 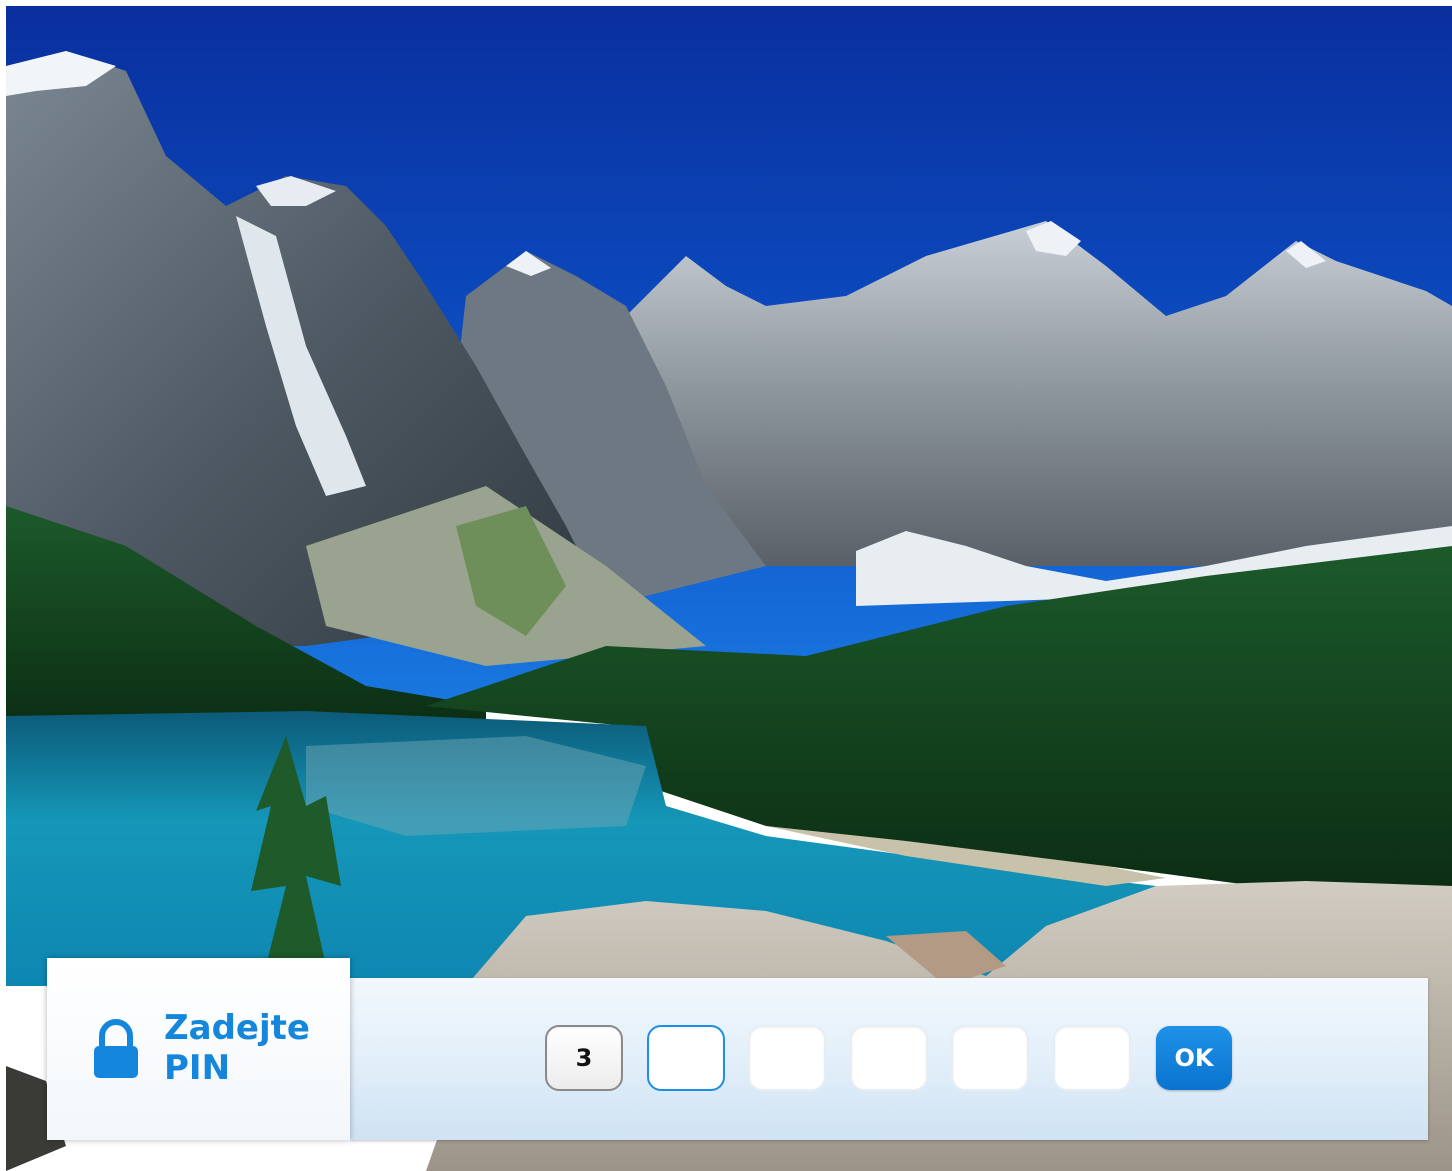 What do you see at coordinates (1194, 1058) in the screenshot?
I see `ok-button: OK` at bounding box center [1194, 1058].